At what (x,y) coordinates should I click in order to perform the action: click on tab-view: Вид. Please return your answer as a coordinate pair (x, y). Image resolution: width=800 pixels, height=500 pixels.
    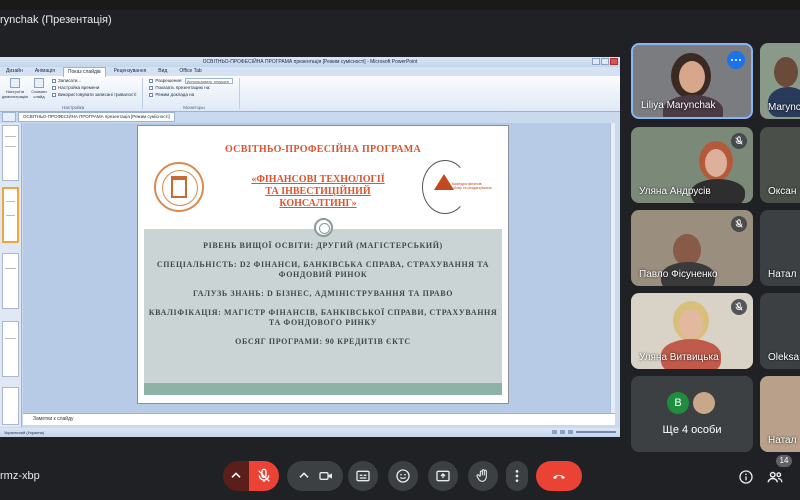
    Looking at the image, I should click on (162, 71).